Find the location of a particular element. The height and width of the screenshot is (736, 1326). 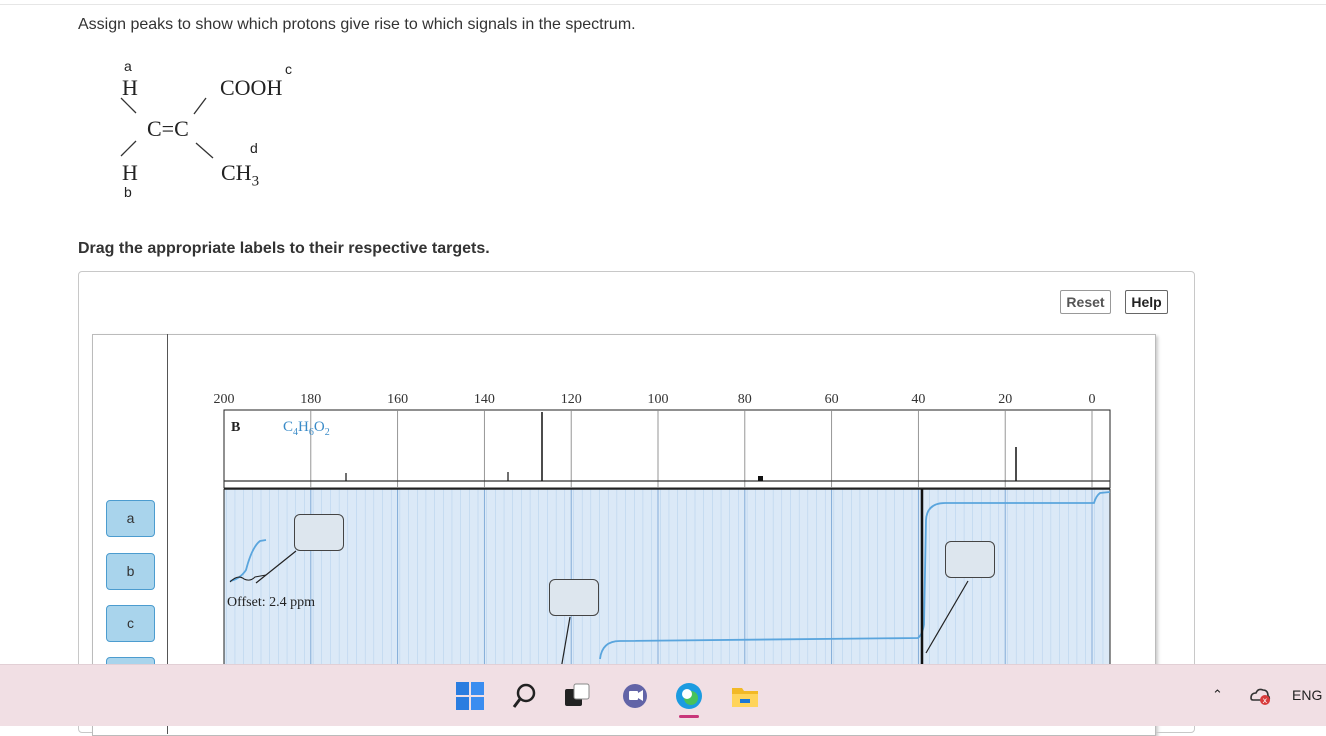

atom-double-bond: C=C is located at coordinates (168, 128).